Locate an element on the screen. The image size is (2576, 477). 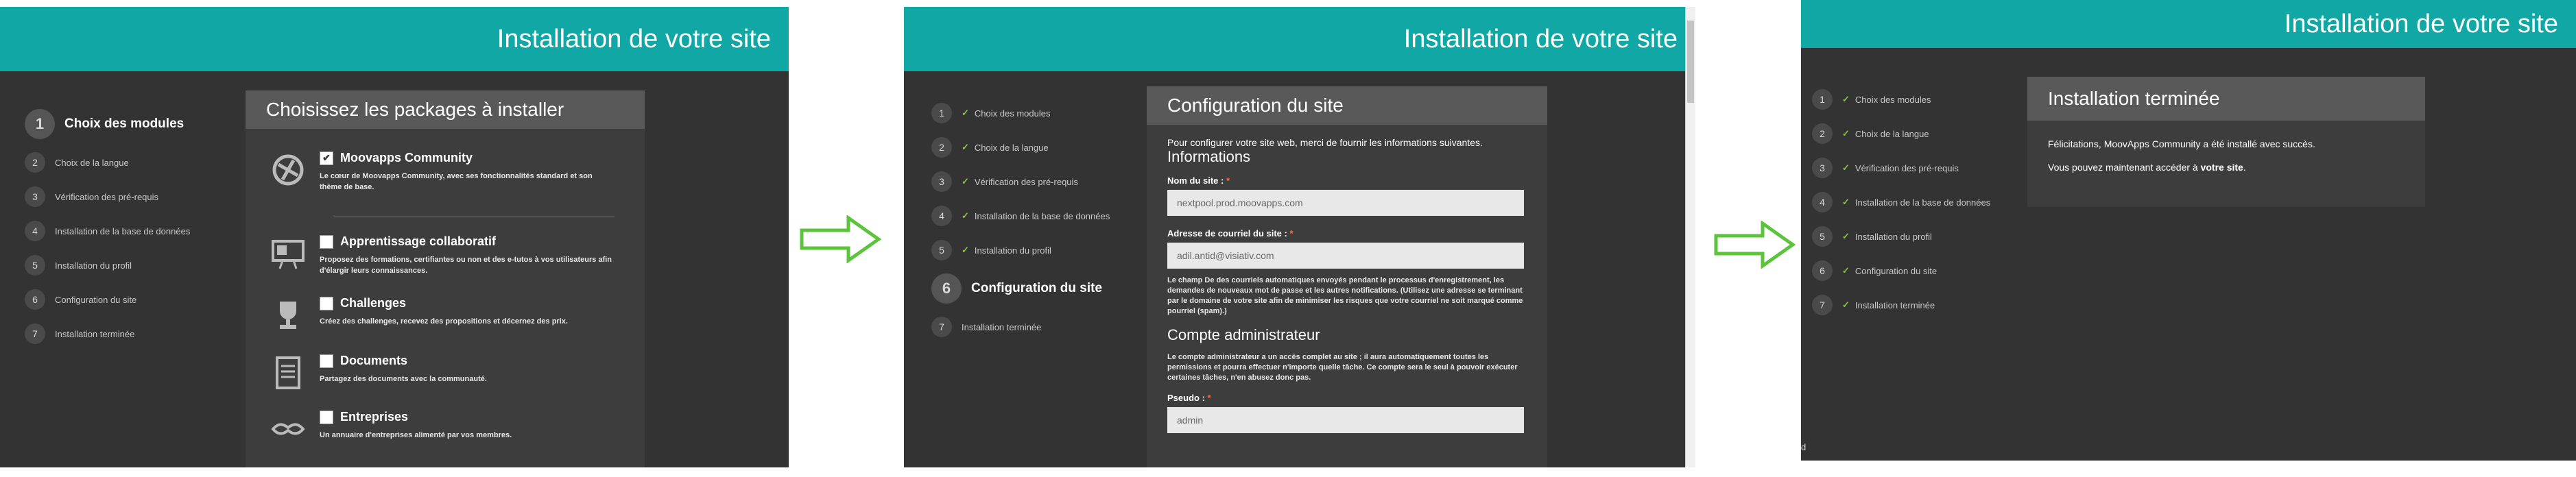
checkbox-challenges is located at coordinates (326, 303).